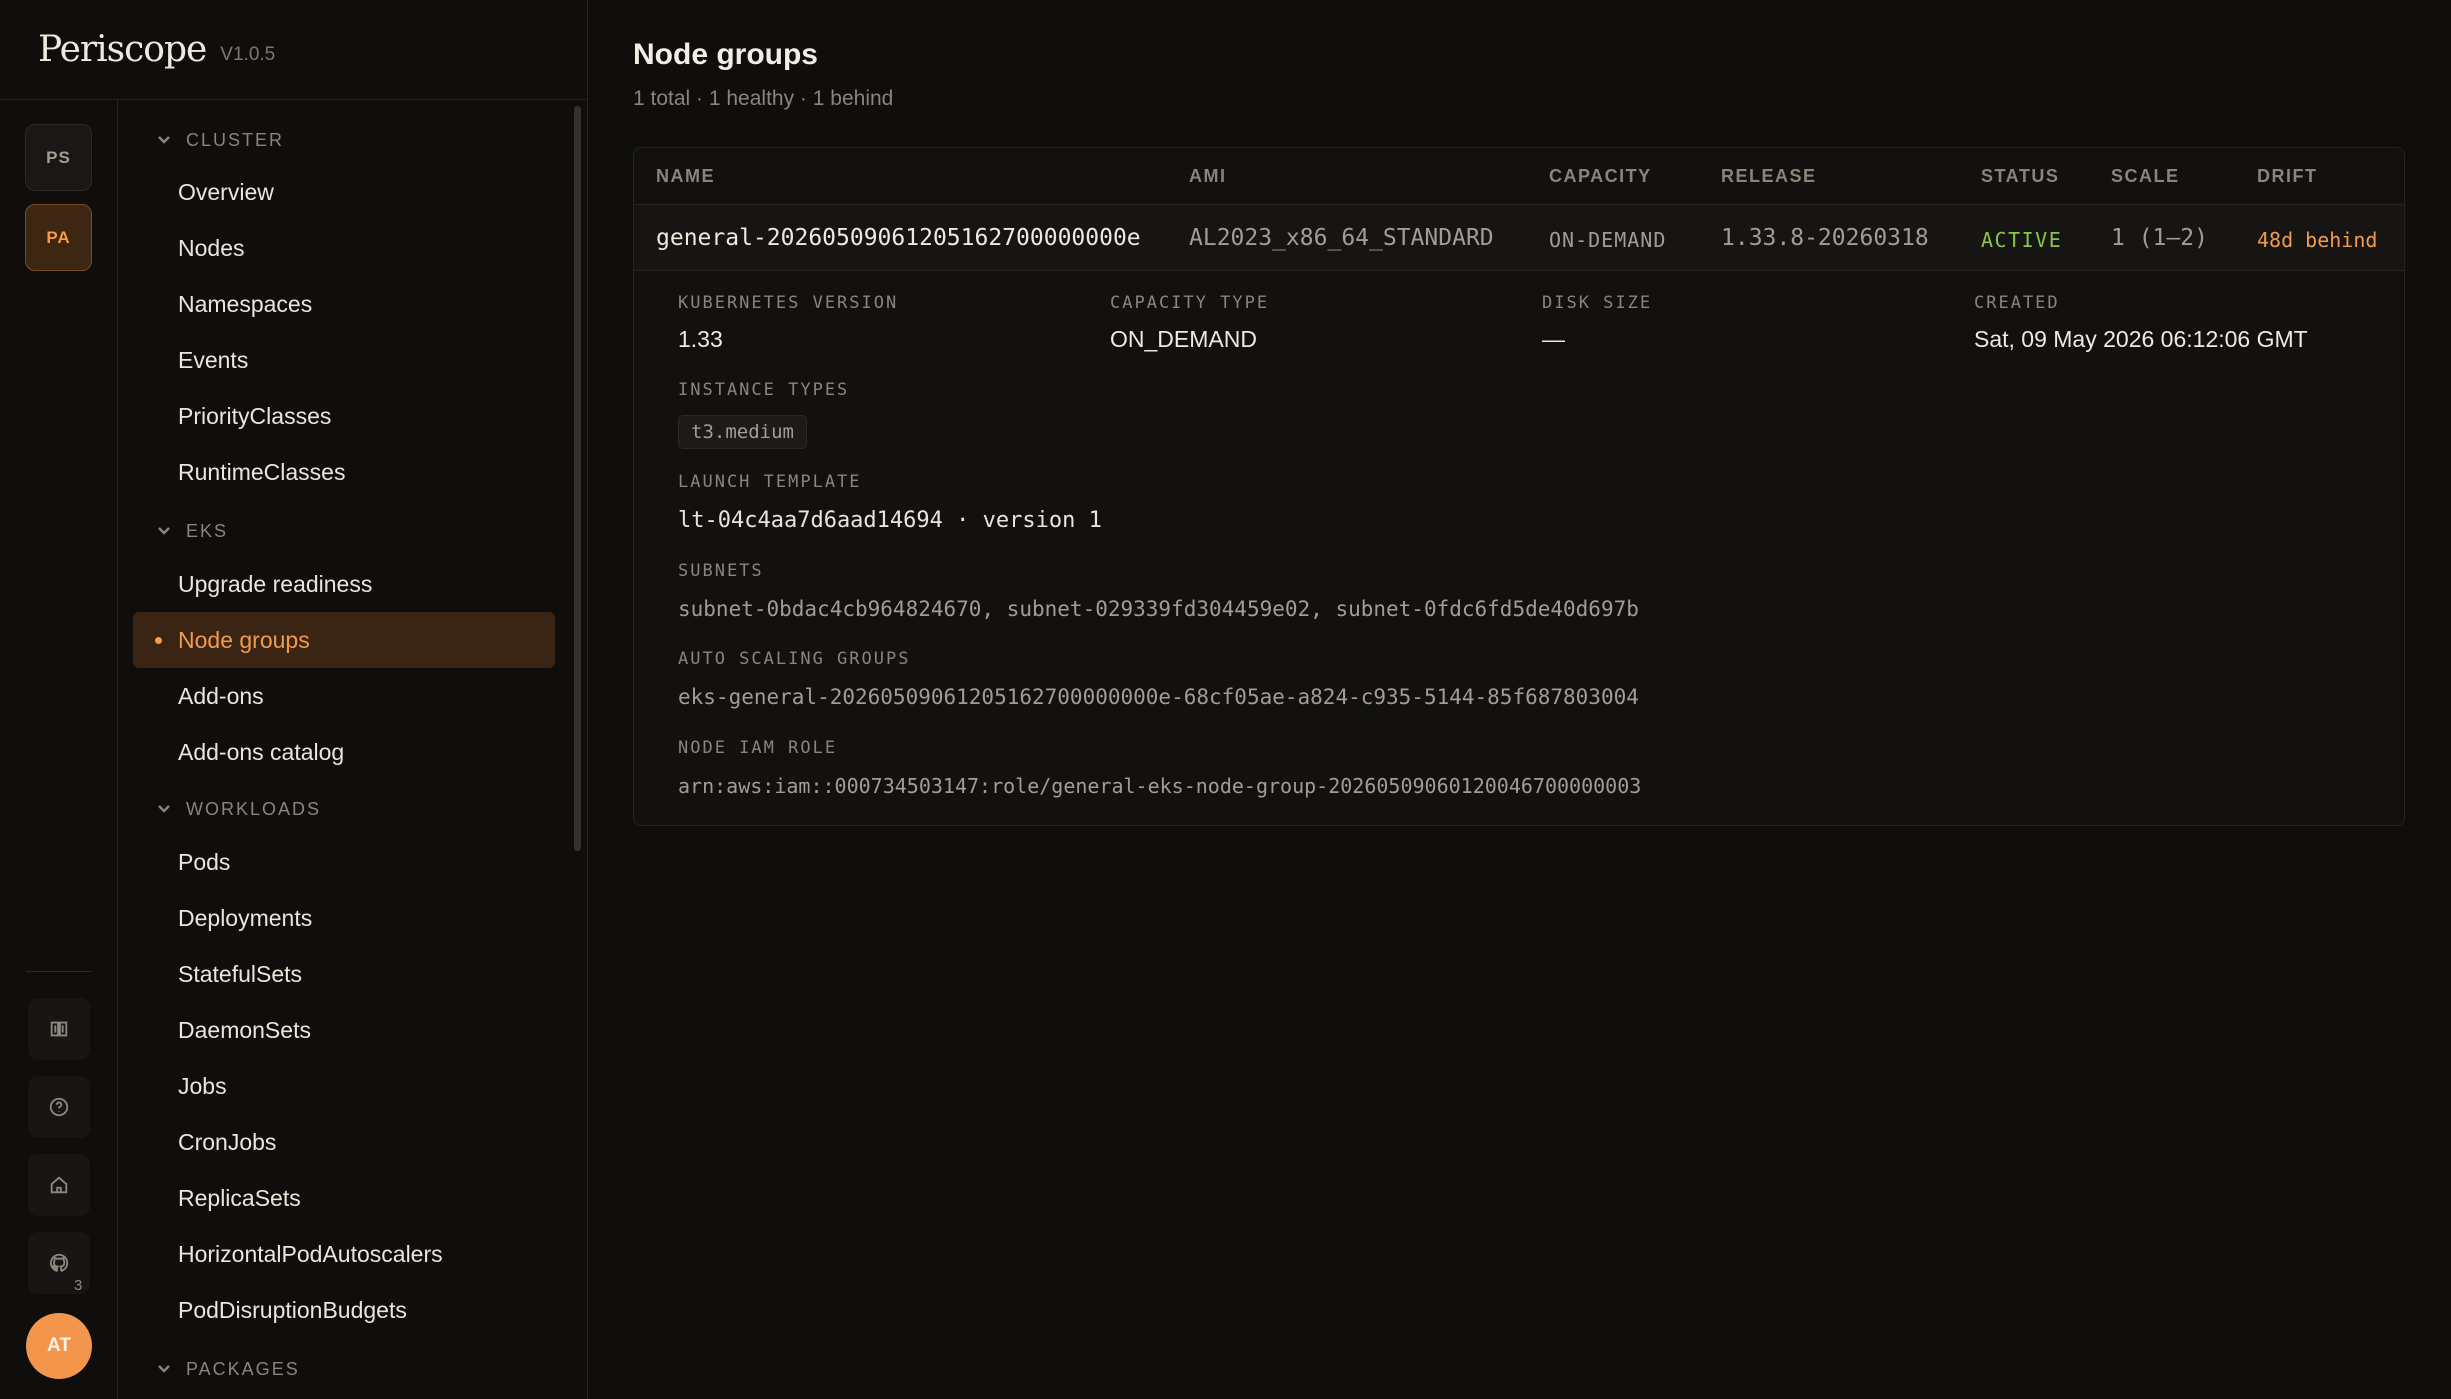 The image size is (2451, 1399). I want to click on subnets-label: SUBNETS, so click(721, 571).